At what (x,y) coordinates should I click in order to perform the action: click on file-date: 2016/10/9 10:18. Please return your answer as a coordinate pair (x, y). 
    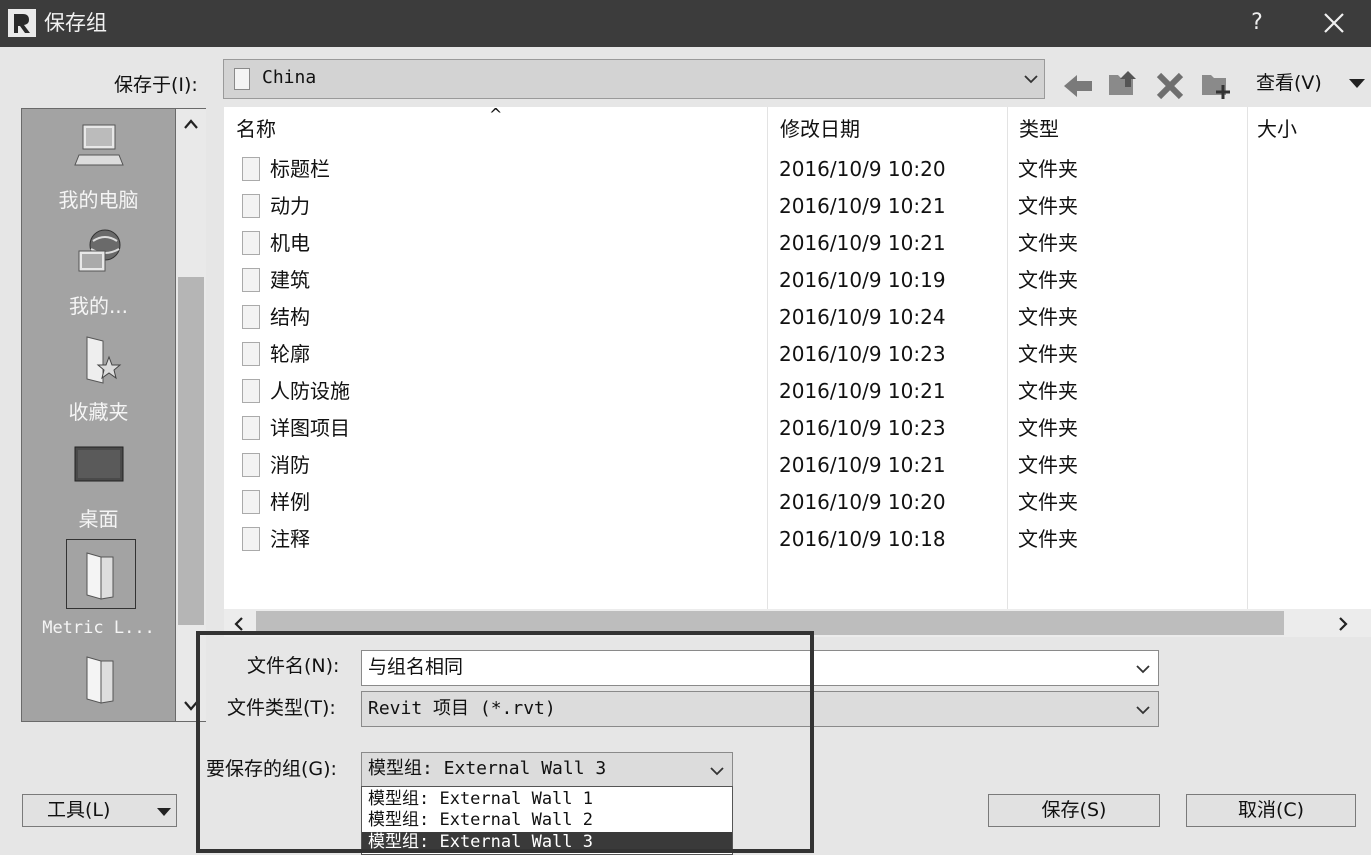
    Looking at the image, I should click on (862, 539).